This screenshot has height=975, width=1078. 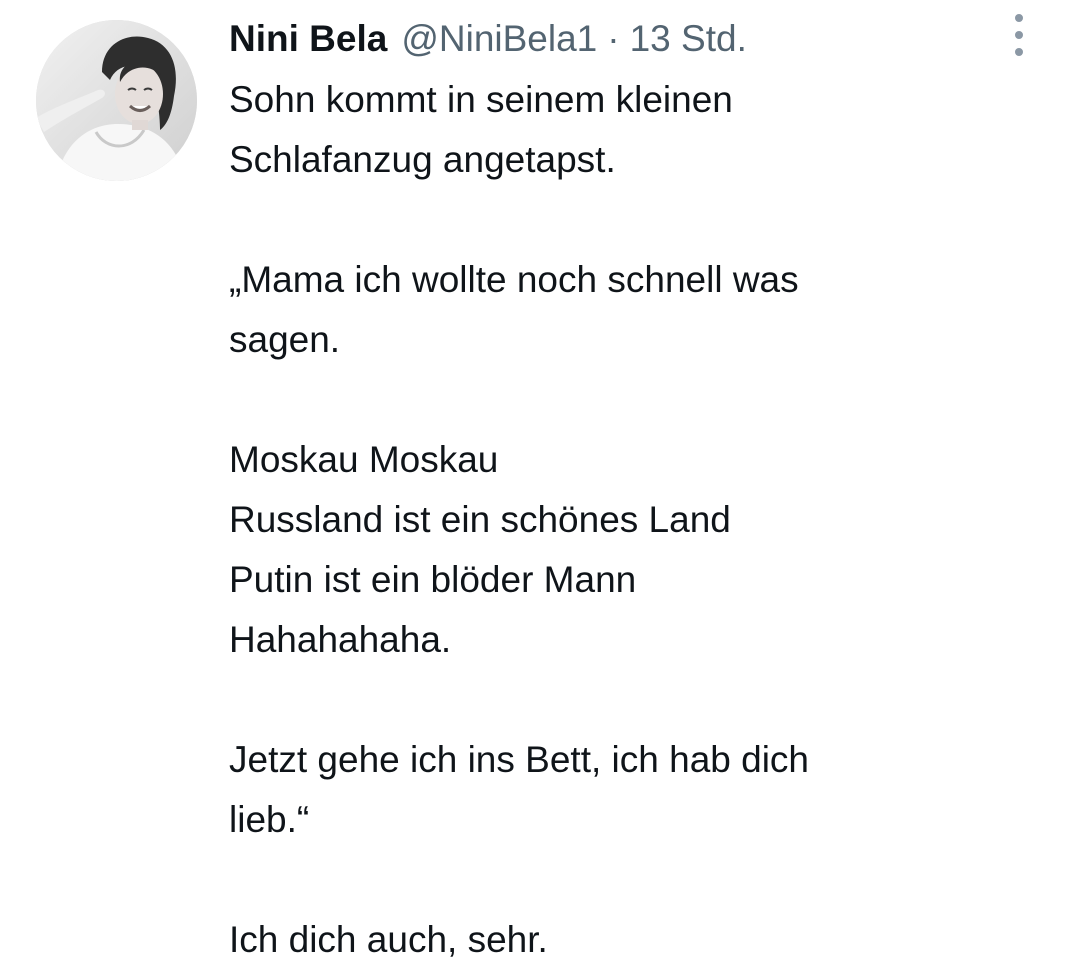 I want to click on tweet-text-line: „Mama ich wollte noch schnell was, so click(x=514, y=279).